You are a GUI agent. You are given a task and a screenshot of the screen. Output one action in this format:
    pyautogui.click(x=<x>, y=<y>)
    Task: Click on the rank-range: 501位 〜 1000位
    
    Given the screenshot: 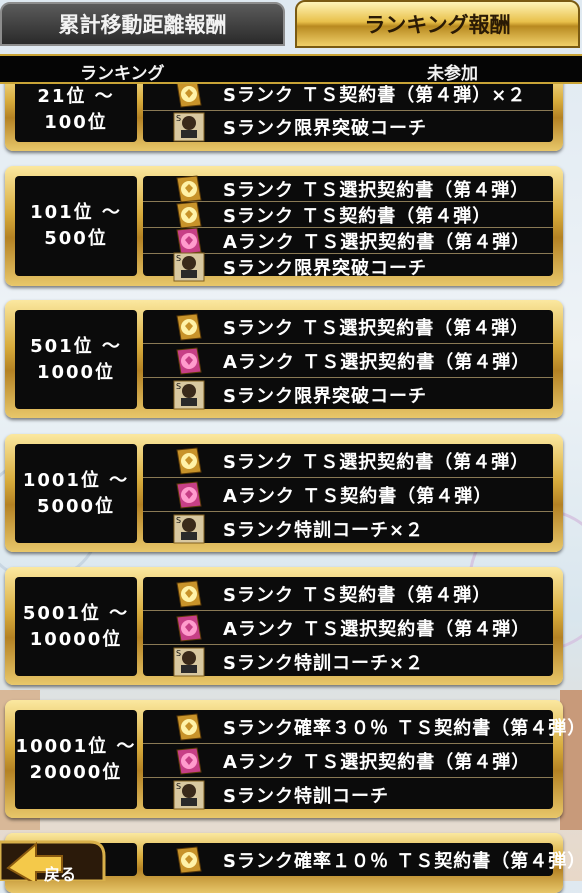 What is the action you would take?
    pyautogui.click(x=76, y=359)
    